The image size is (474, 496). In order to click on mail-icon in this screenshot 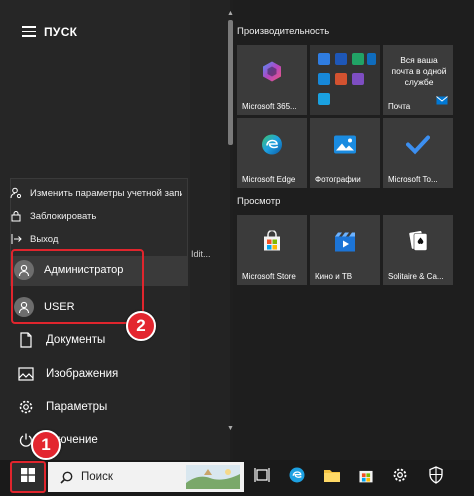, I will do `click(442, 101)`.